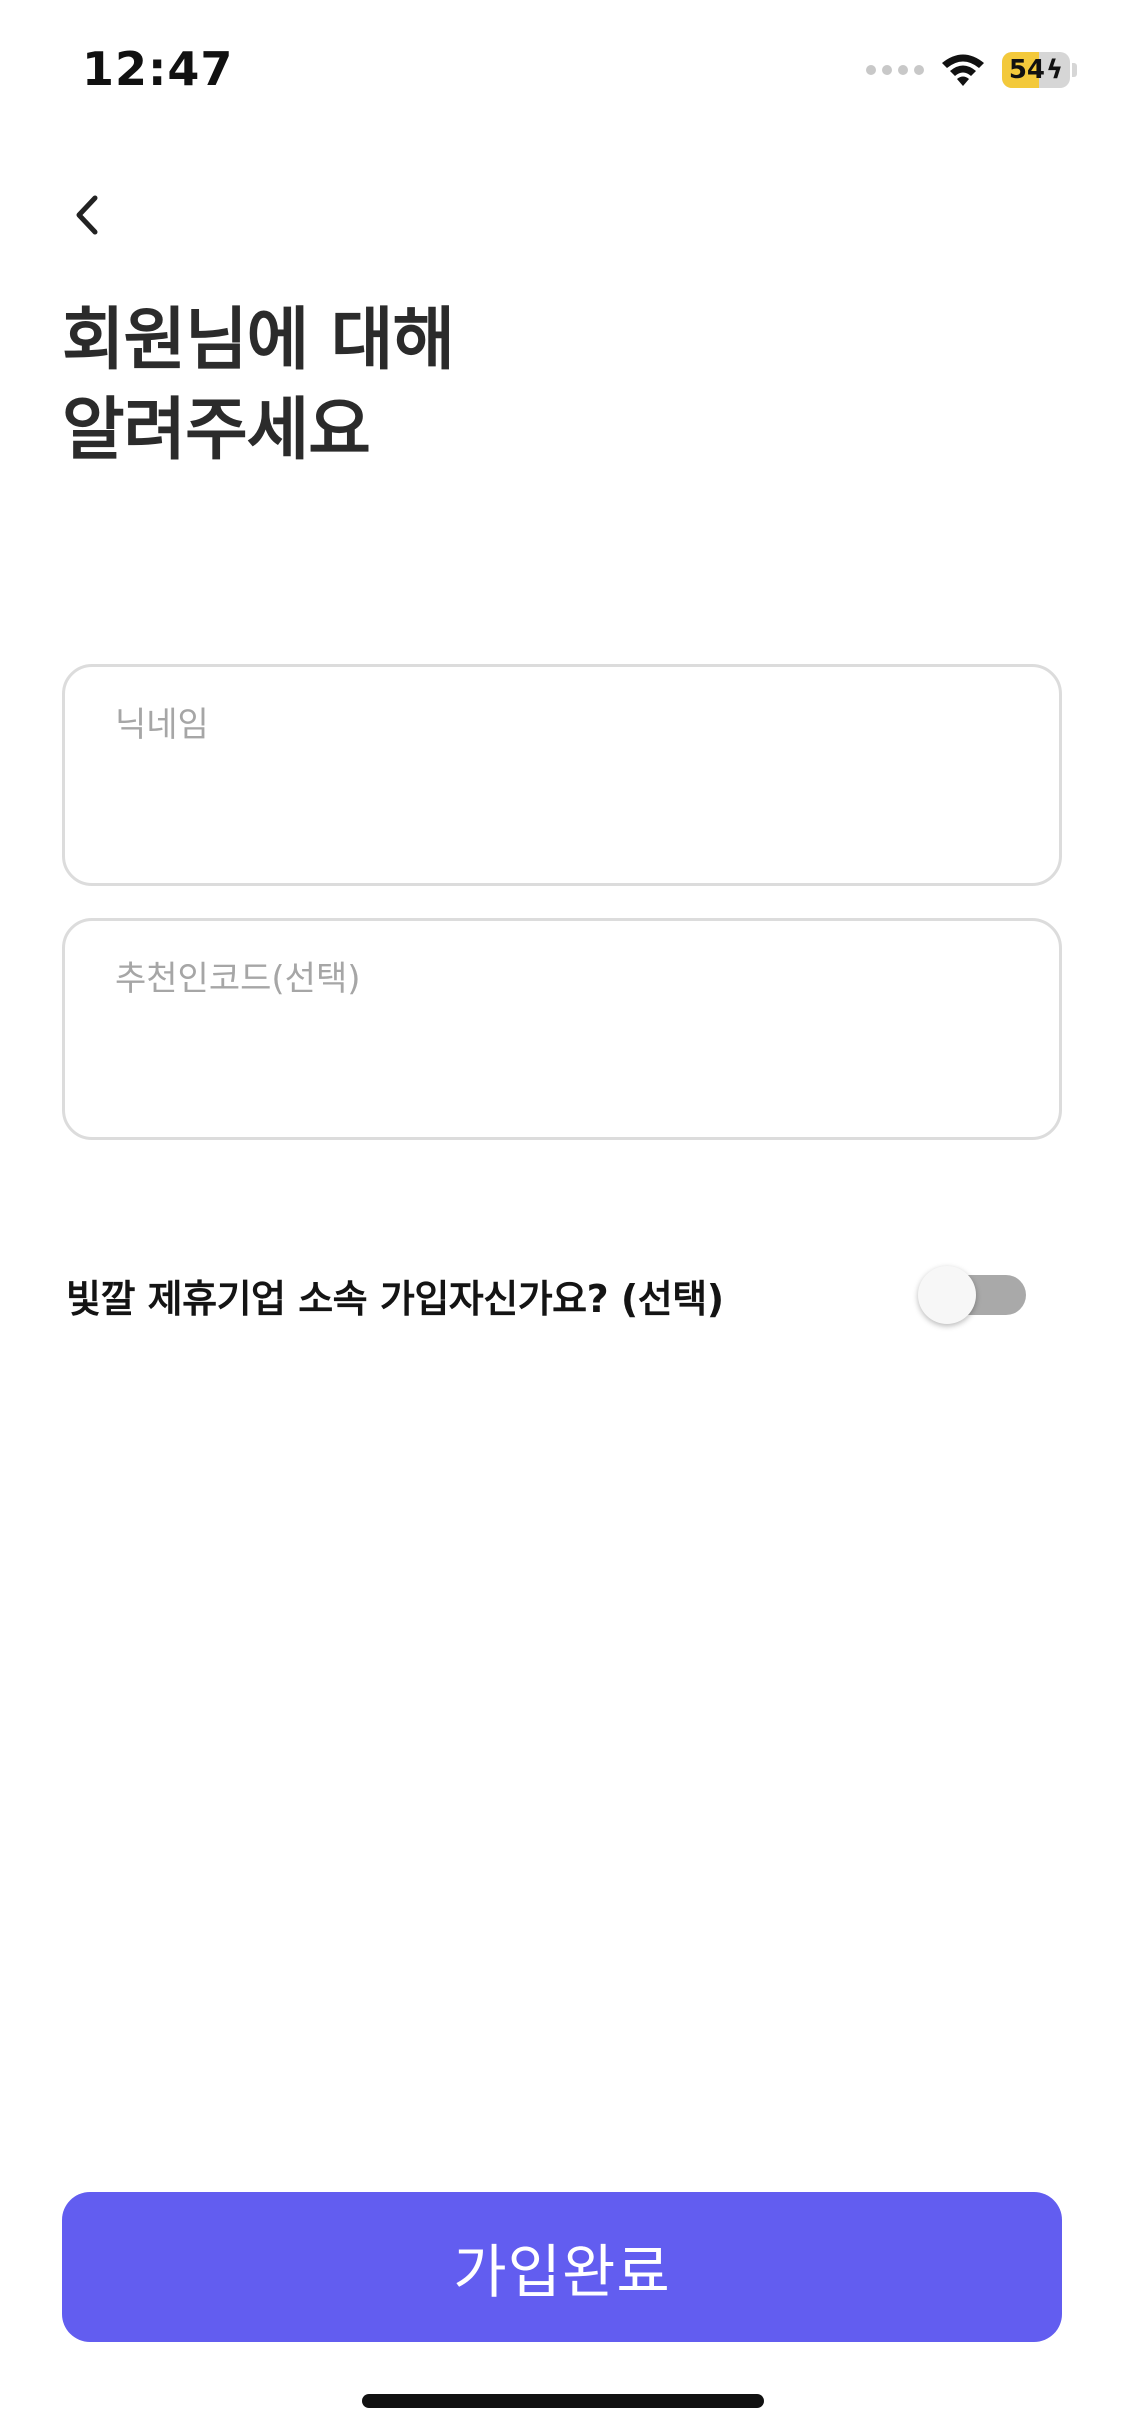 The width and height of the screenshot is (1125, 2436). Describe the element at coordinates (258, 340) in the screenshot. I see `page-title-line-1: 회원님에 대해` at that location.